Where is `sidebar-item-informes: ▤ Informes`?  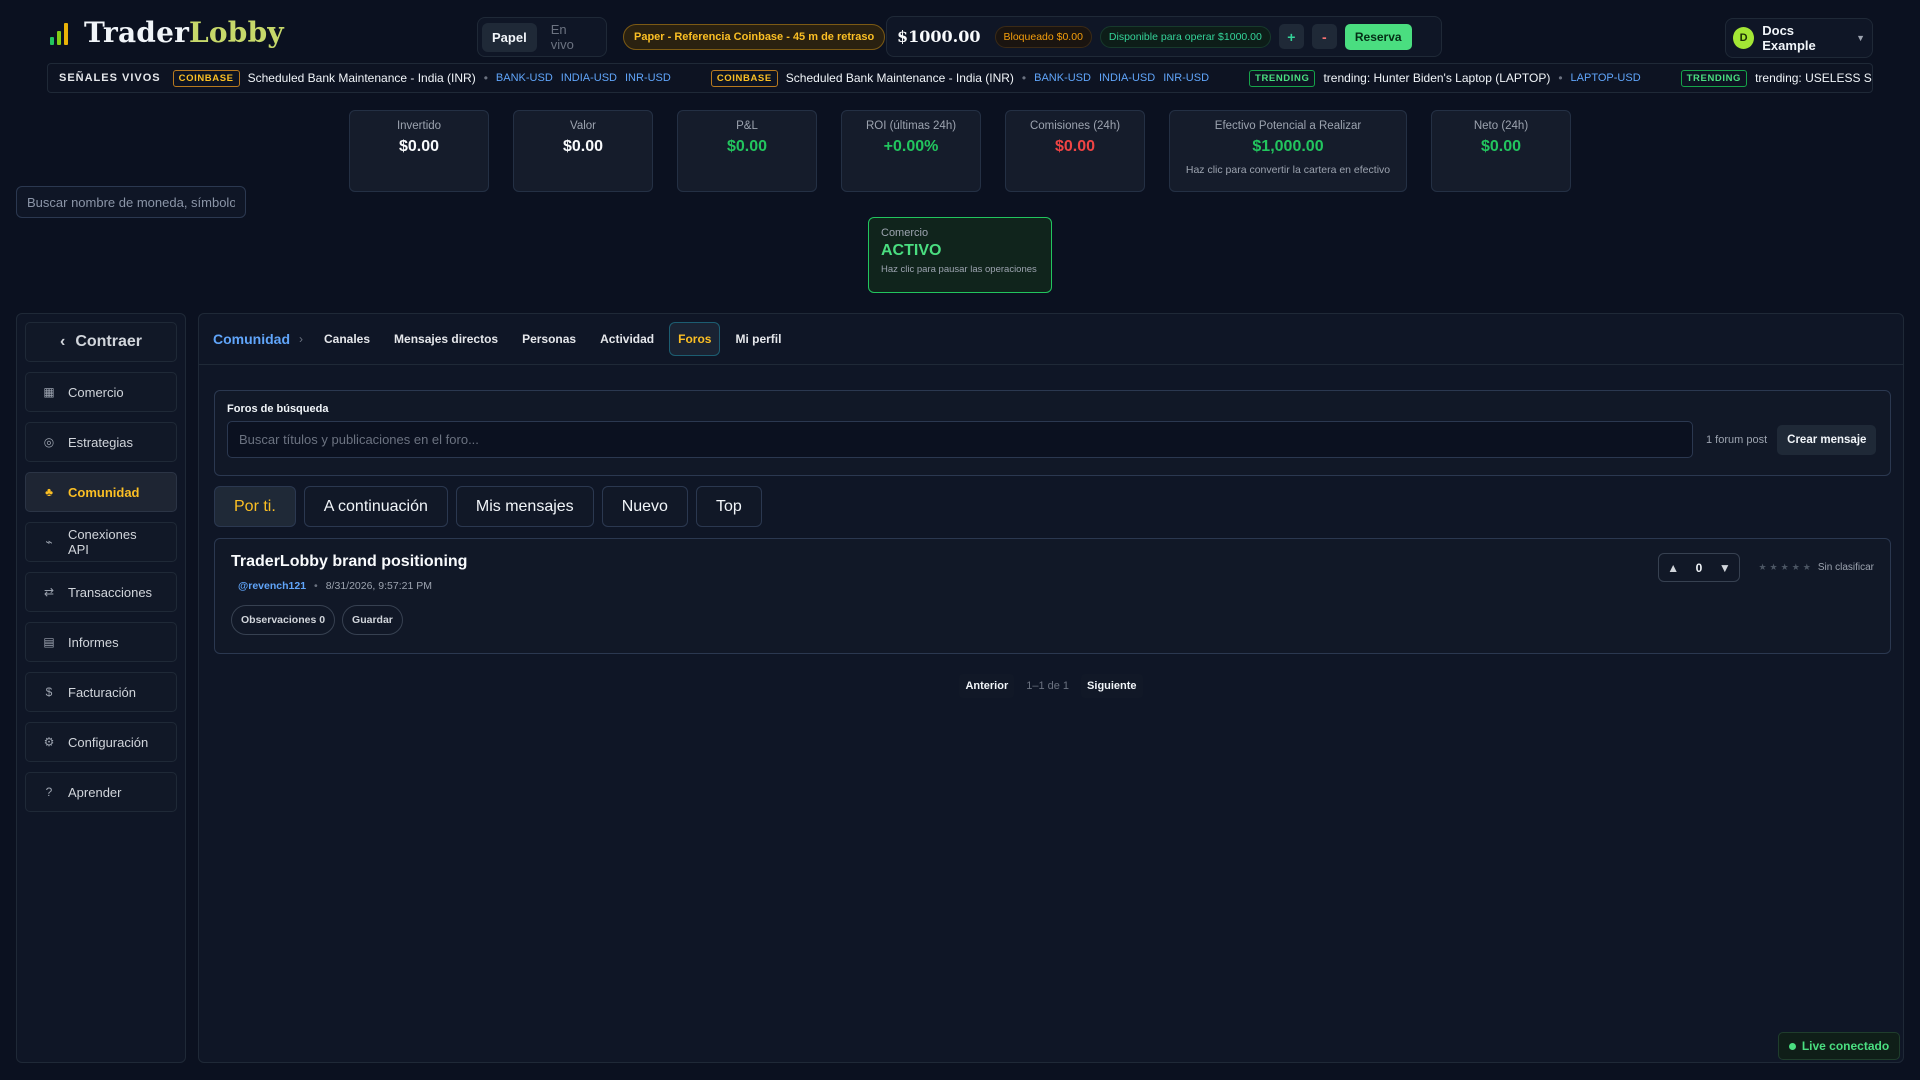
sidebar-item-informes: ▤ Informes is located at coordinates (101, 642).